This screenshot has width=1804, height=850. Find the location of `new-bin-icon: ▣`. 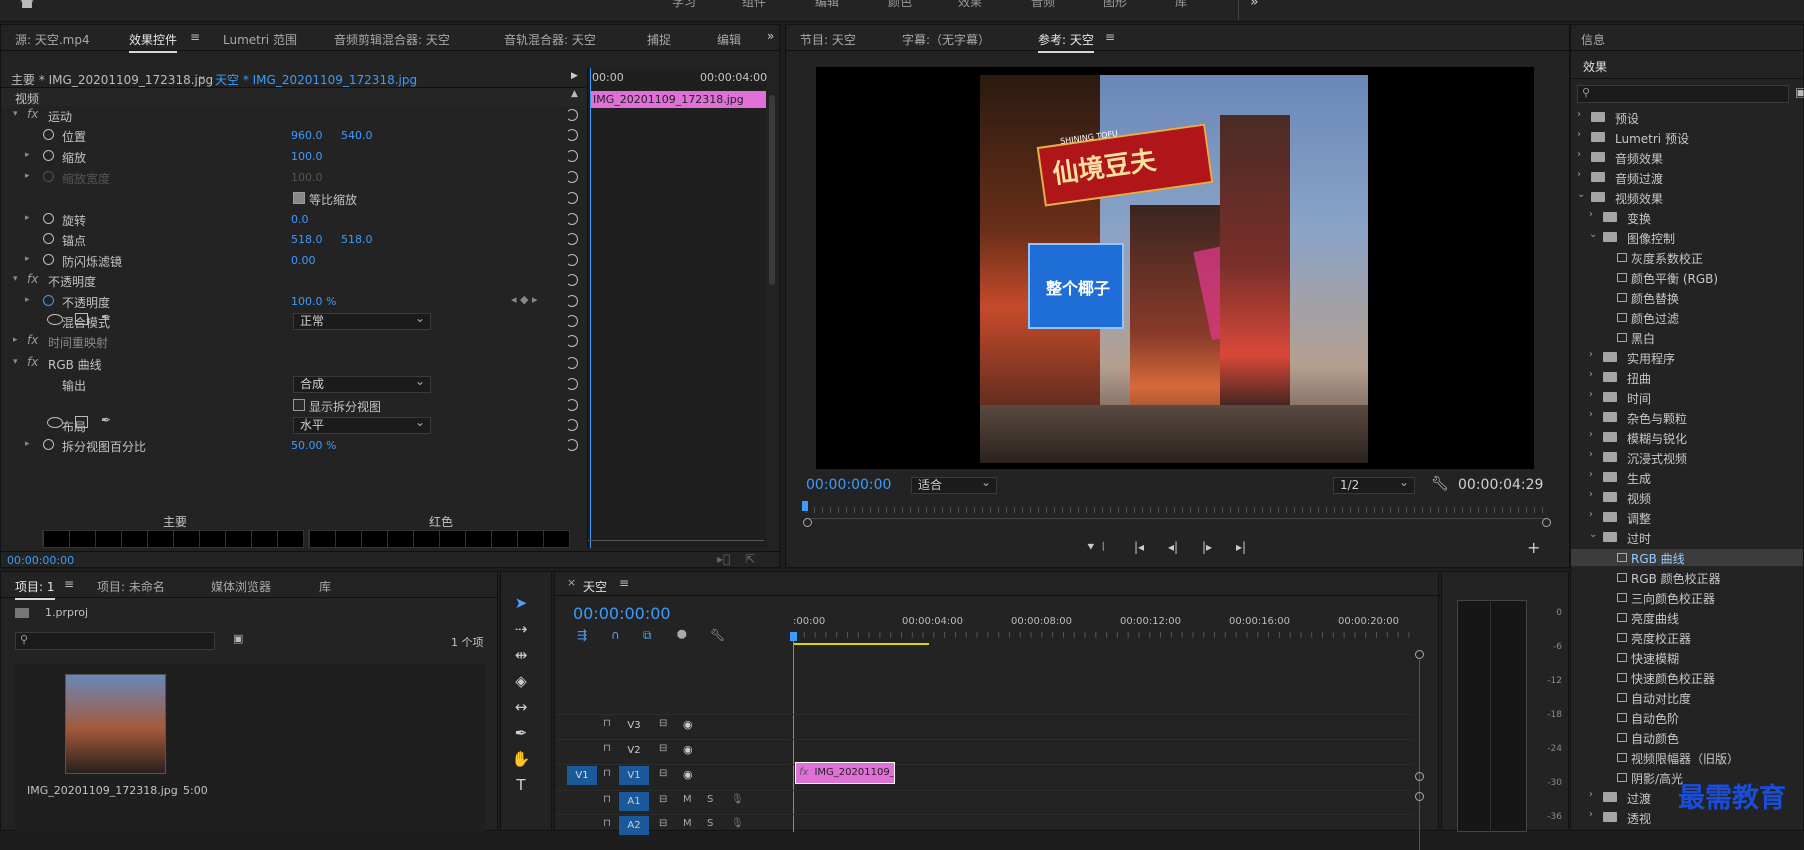

new-bin-icon: ▣ is located at coordinates (1799, 92).